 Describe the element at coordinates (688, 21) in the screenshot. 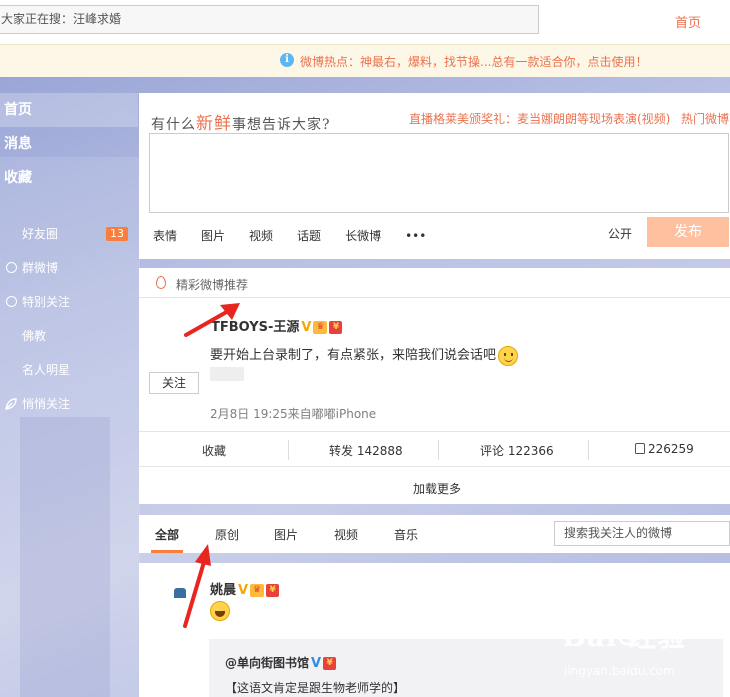

I see `home-link: 首页` at that location.